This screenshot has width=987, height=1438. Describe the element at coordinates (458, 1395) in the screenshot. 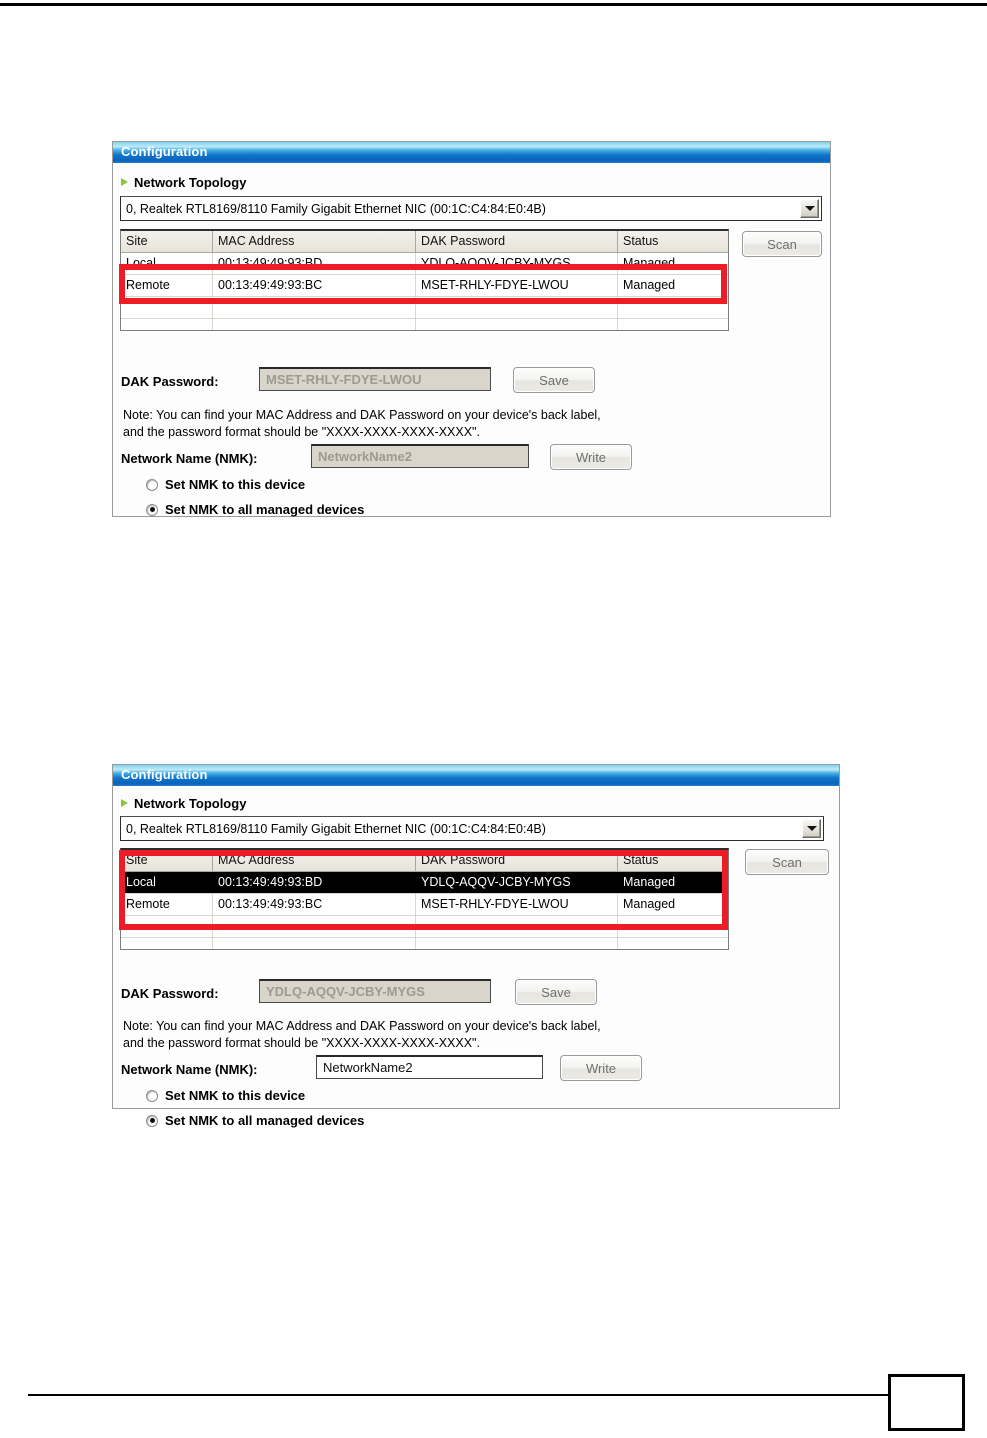

I see `page-footer-rule` at that location.